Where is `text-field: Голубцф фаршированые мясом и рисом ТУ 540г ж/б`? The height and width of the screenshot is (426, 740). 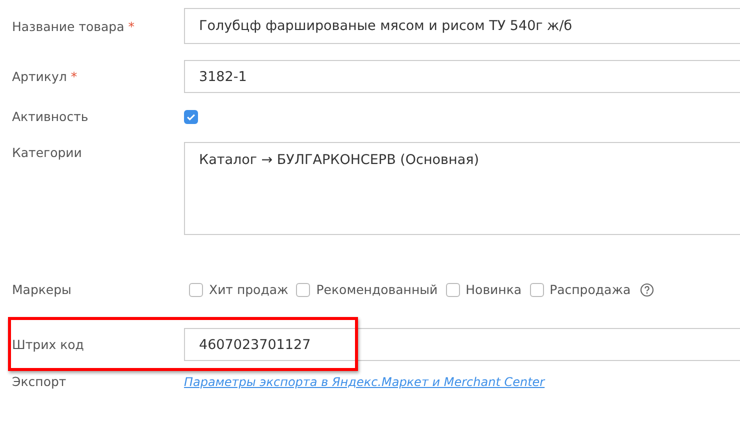 text-field: Голубцф фаршированые мясом и рисом ТУ 540г ж/б is located at coordinates (462, 26).